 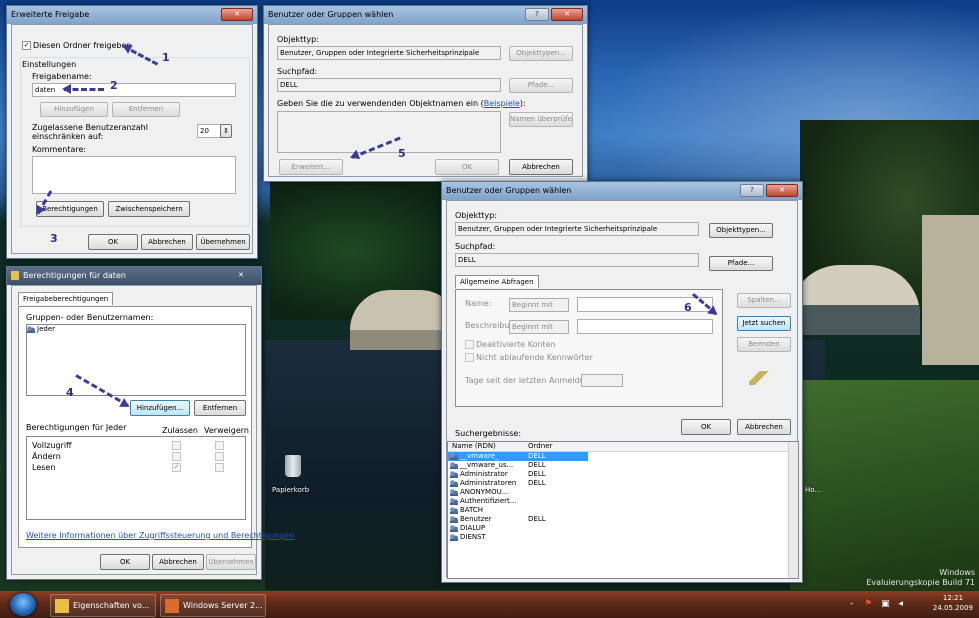 What do you see at coordinates (46, 329) in the screenshot?
I see `user-name: Jeder` at bounding box center [46, 329].